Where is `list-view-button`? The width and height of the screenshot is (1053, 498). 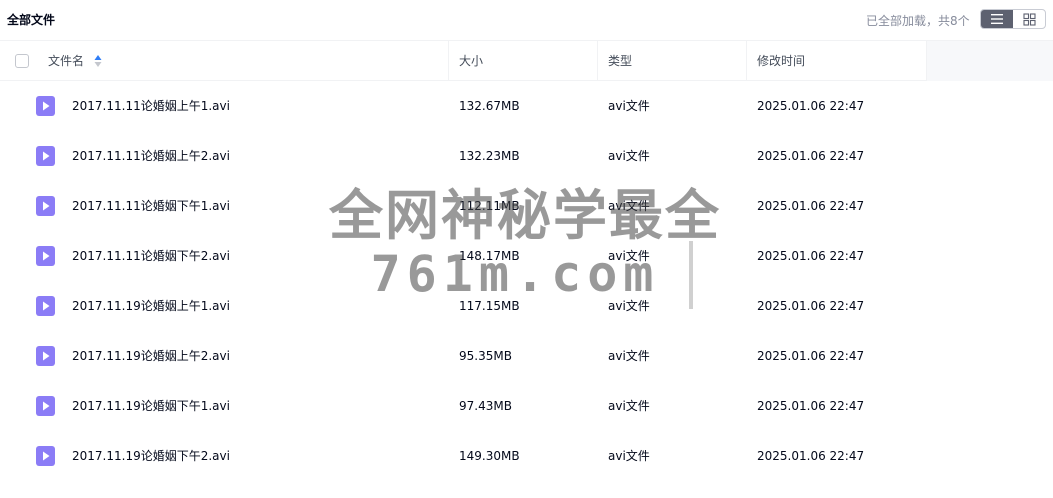
list-view-button is located at coordinates (997, 19).